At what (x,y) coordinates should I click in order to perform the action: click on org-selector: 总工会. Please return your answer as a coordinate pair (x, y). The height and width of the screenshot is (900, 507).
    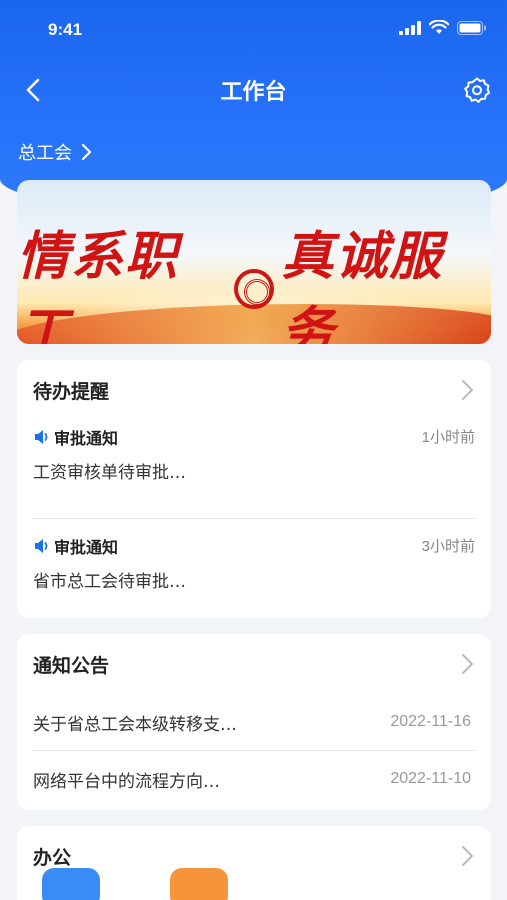
    Looking at the image, I should click on (56, 152).